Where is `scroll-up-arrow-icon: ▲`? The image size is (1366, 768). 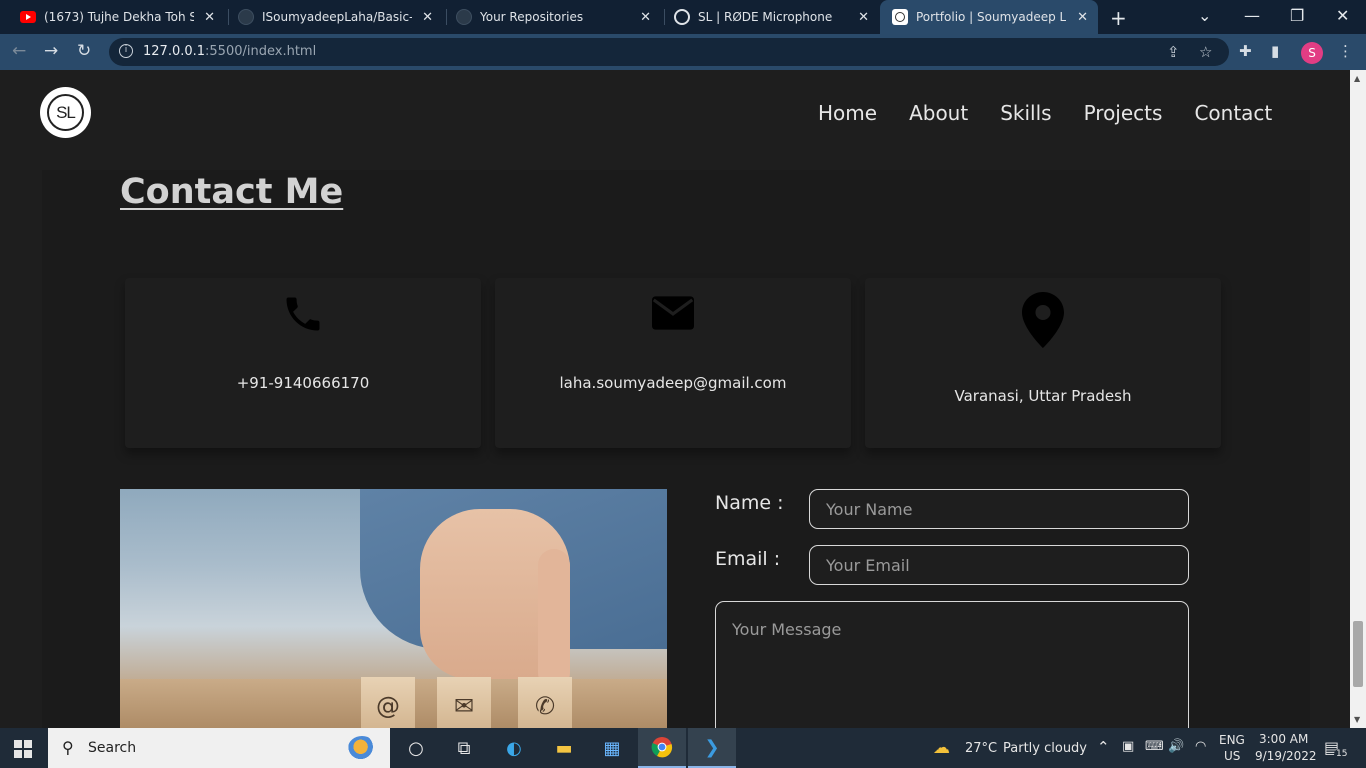
scroll-up-arrow-icon: ▲ is located at coordinates (1357, 78).